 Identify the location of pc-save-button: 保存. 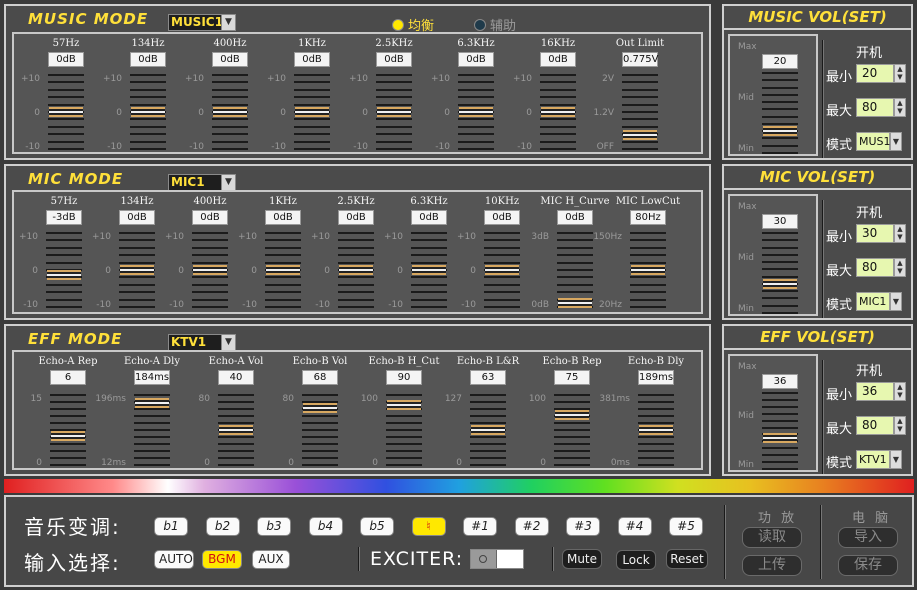
(868, 565).